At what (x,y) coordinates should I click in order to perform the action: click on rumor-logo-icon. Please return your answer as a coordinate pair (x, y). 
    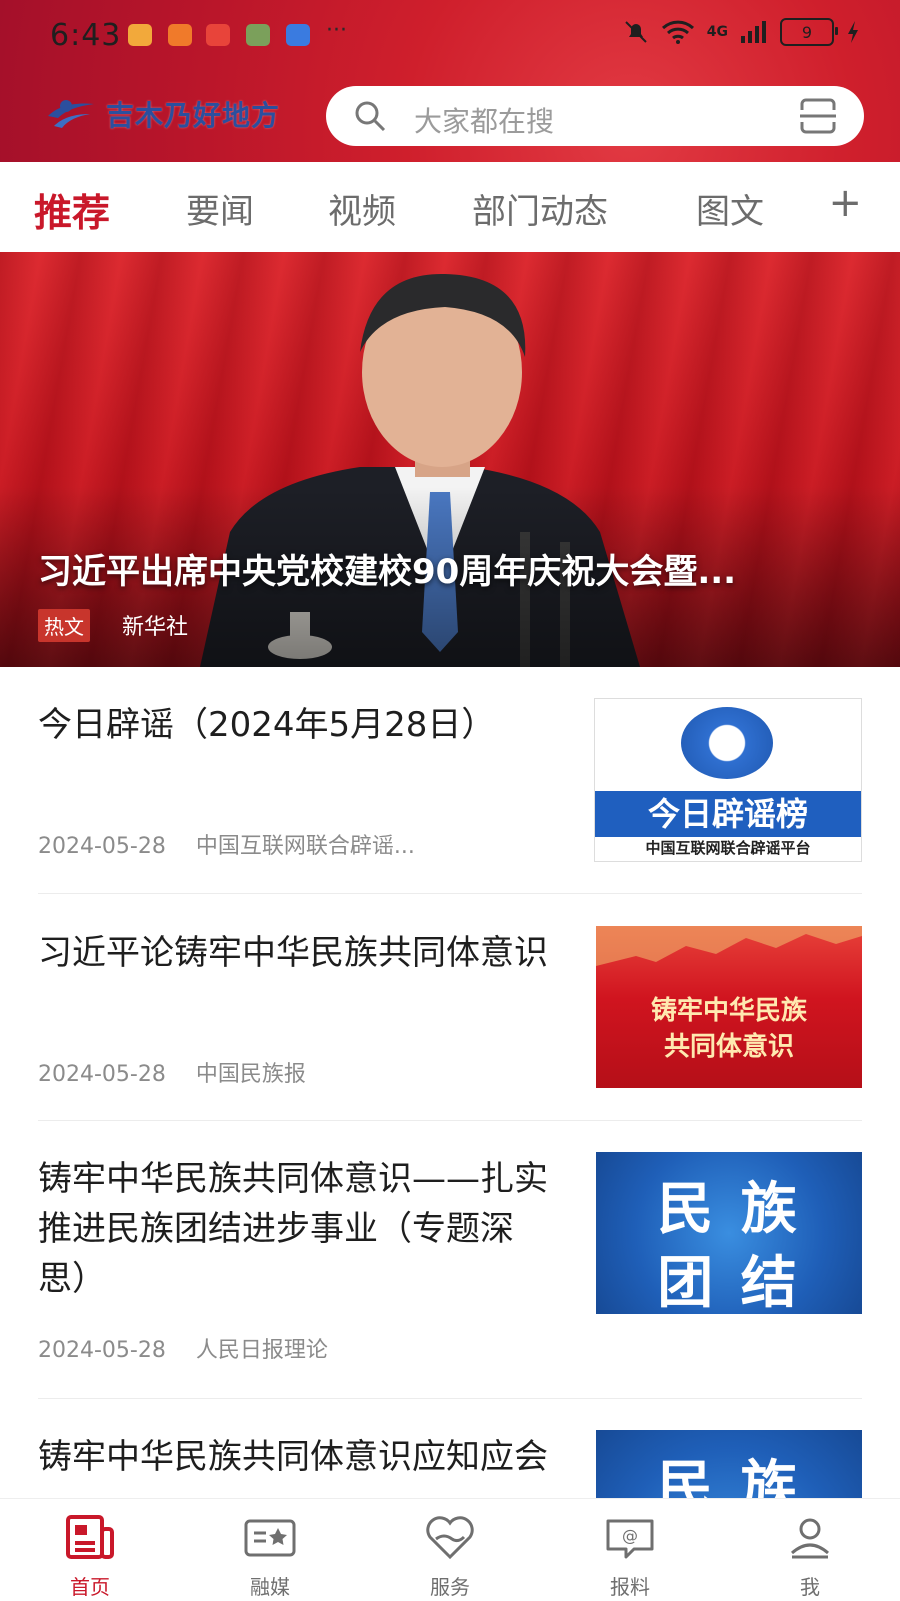
    Looking at the image, I should click on (727, 743).